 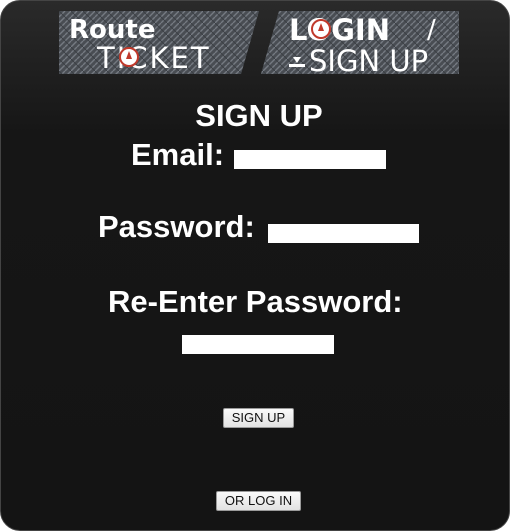 I want to click on reenter-password-label: Re-Enter Password:, so click(x=255, y=301).